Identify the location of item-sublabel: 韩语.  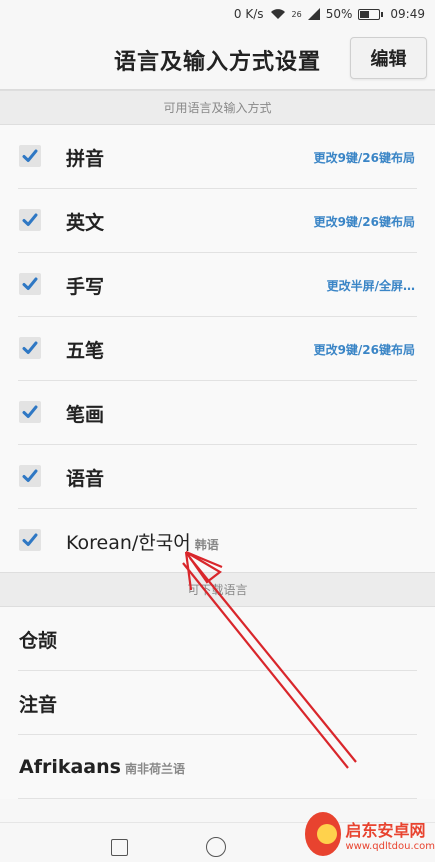
(206, 544).